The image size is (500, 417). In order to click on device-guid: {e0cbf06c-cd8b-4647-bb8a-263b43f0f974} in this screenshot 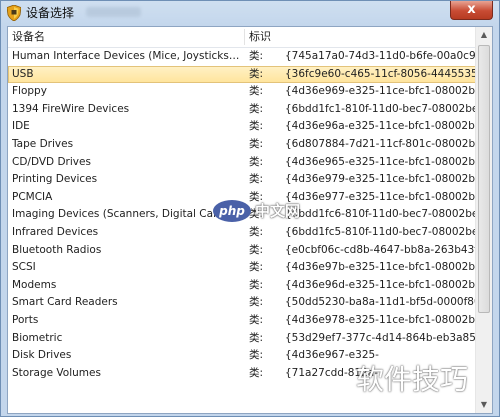, I will do `click(380, 249)`.